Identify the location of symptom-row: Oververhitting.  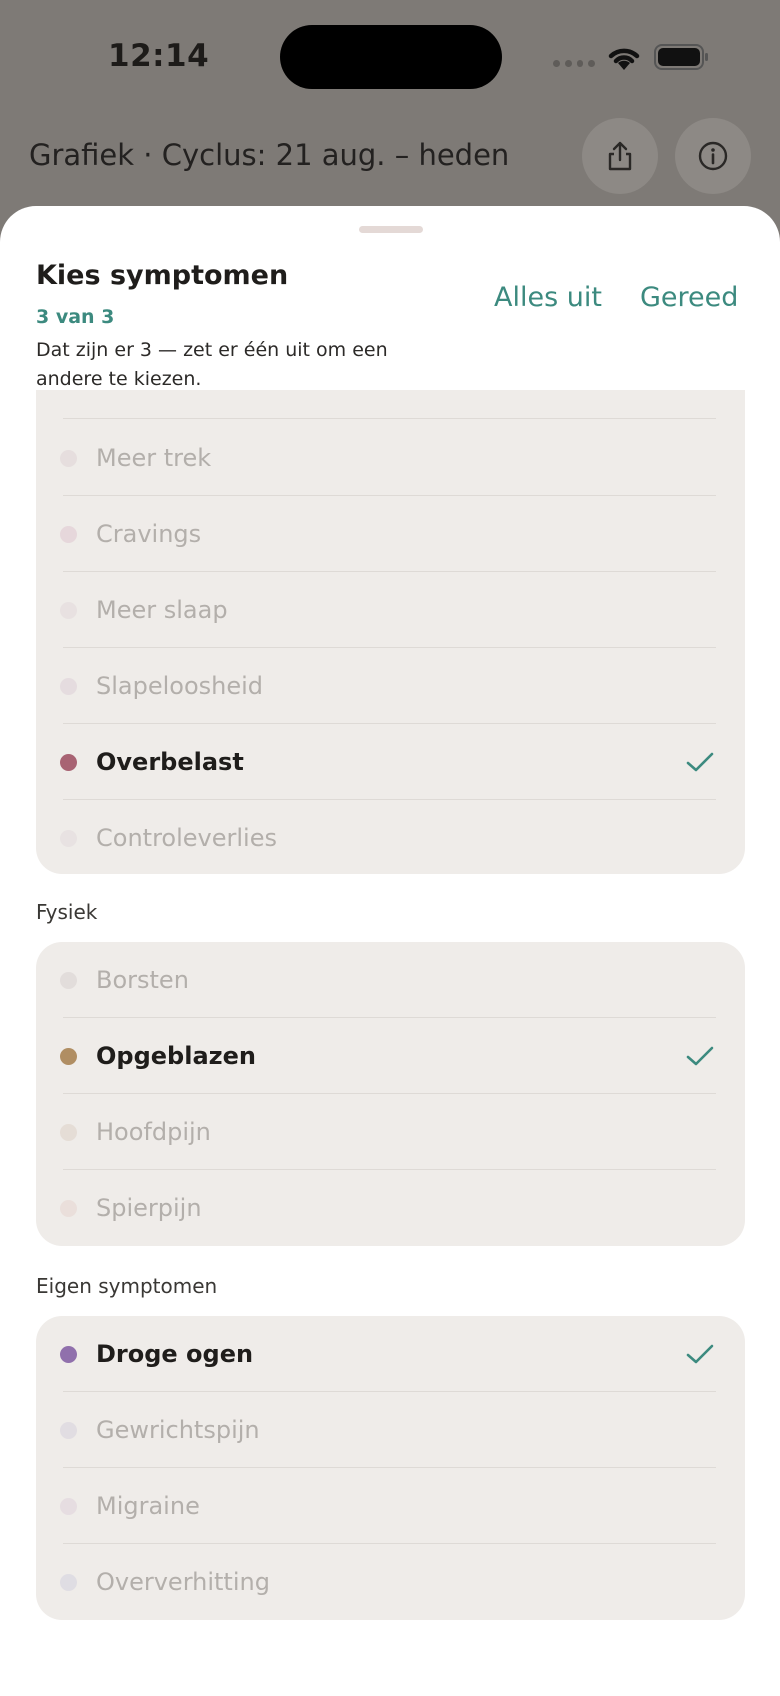
(390, 1582).